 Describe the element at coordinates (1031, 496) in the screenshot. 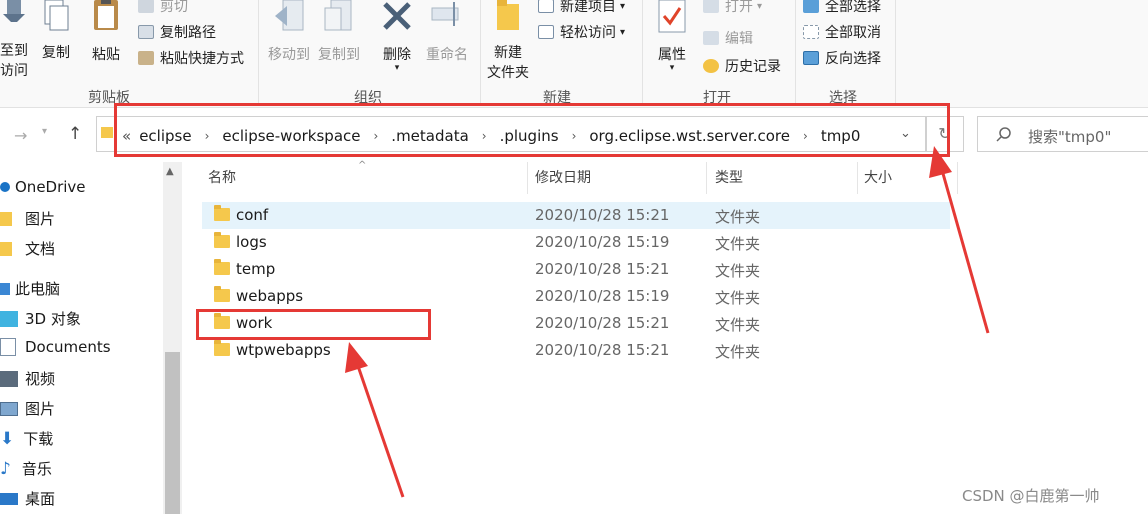

I see `watermark: CSDN @白鹿第一帅` at that location.